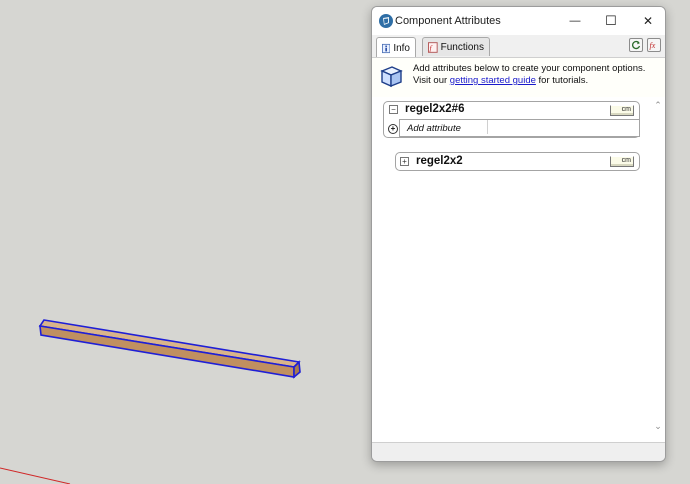 The width and height of the screenshot is (690, 484). I want to click on title-bar: Component Attributes — ☐ ✕, so click(518, 21).